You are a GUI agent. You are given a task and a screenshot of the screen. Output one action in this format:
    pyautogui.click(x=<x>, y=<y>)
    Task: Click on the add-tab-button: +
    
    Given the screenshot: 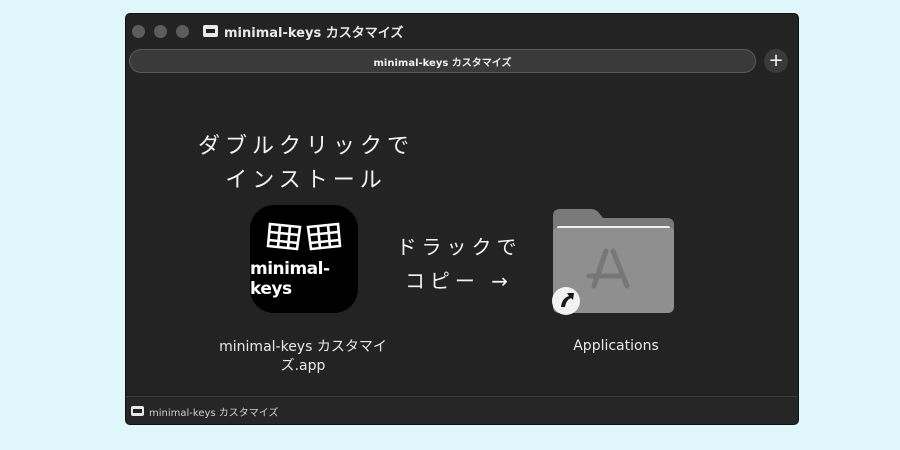 What is the action you would take?
    pyautogui.click(x=776, y=61)
    